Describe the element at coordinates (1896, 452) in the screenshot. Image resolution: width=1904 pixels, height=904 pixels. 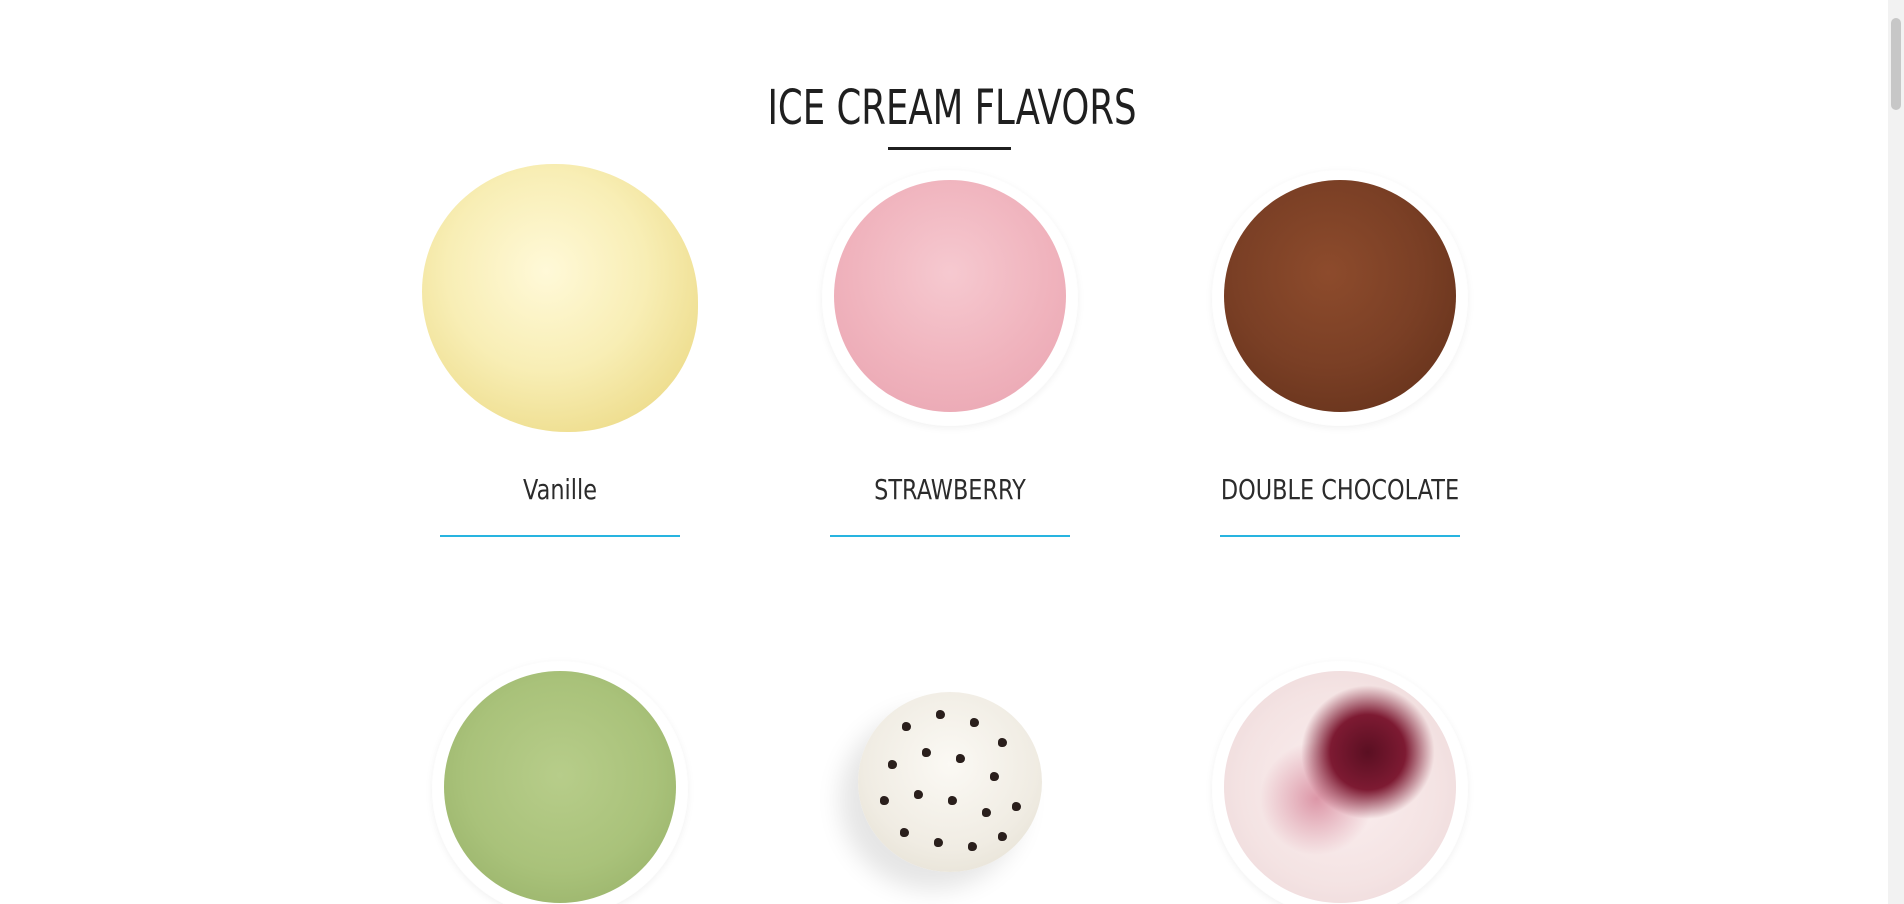
I see `scrollbar` at that location.